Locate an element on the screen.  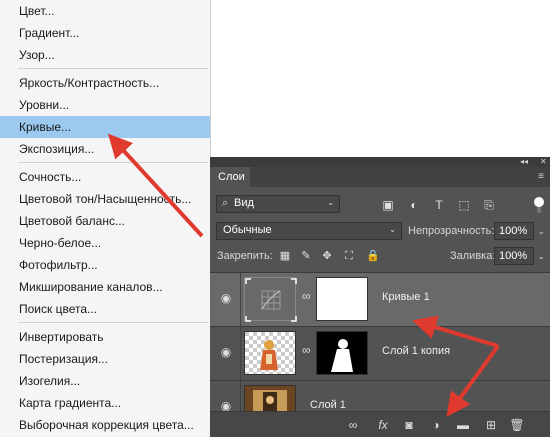
fill-label: Заливка: is located at coordinates (473, 256).